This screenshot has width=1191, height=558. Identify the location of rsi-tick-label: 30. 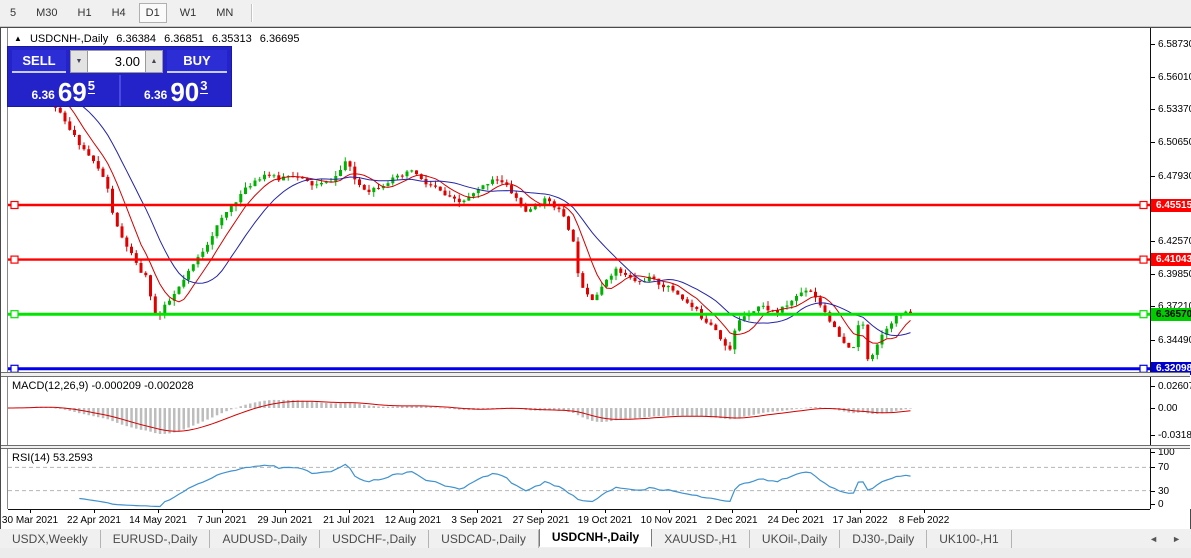
(1164, 491).